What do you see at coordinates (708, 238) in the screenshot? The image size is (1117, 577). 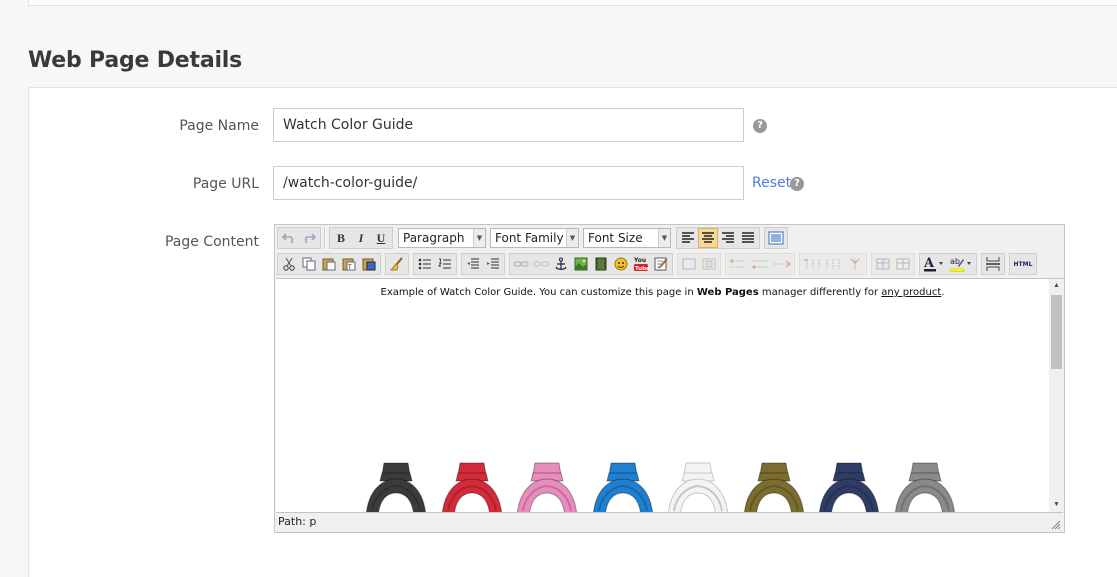 I see `align-center-icon` at bounding box center [708, 238].